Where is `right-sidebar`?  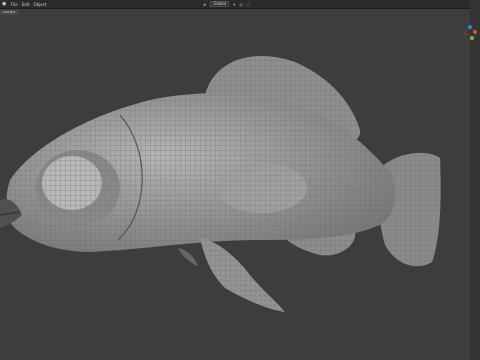 right-sidebar is located at coordinates (475, 180).